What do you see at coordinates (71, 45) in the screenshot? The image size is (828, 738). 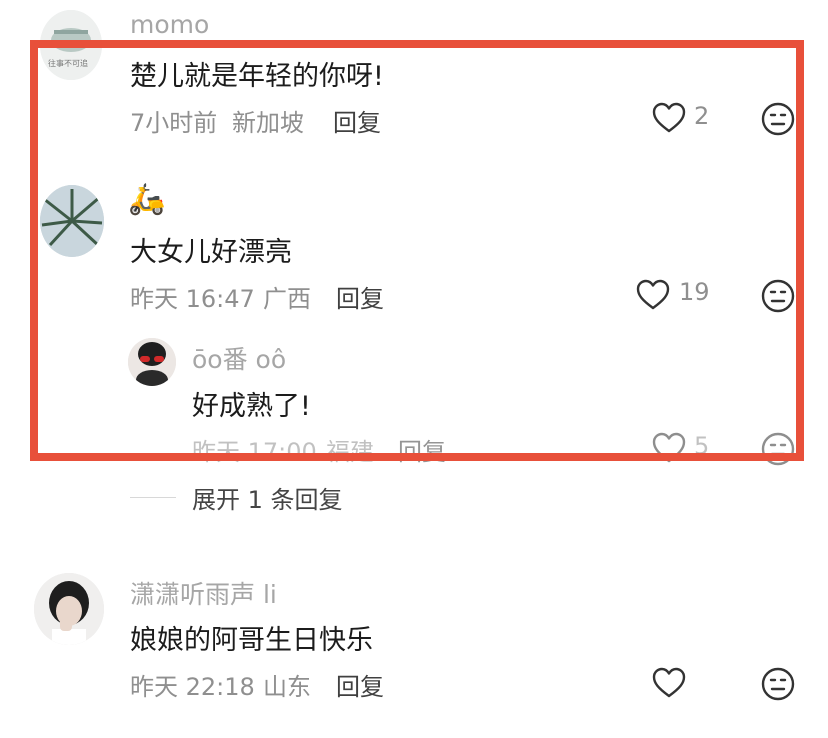 I see `avatar: 往事不可追` at bounding box center [71, 45].